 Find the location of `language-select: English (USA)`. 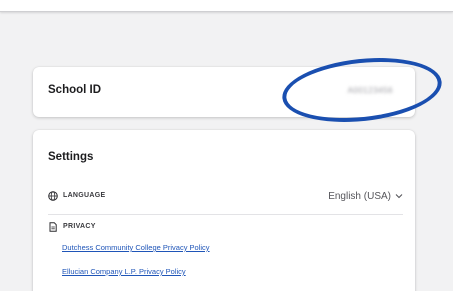

language-select: English (USA) is located at coordinates (365, 196).